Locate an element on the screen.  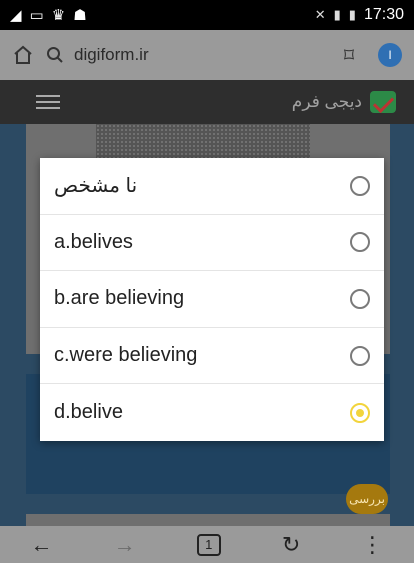
option-label: c.were believing is located at coordinates (126, 355).